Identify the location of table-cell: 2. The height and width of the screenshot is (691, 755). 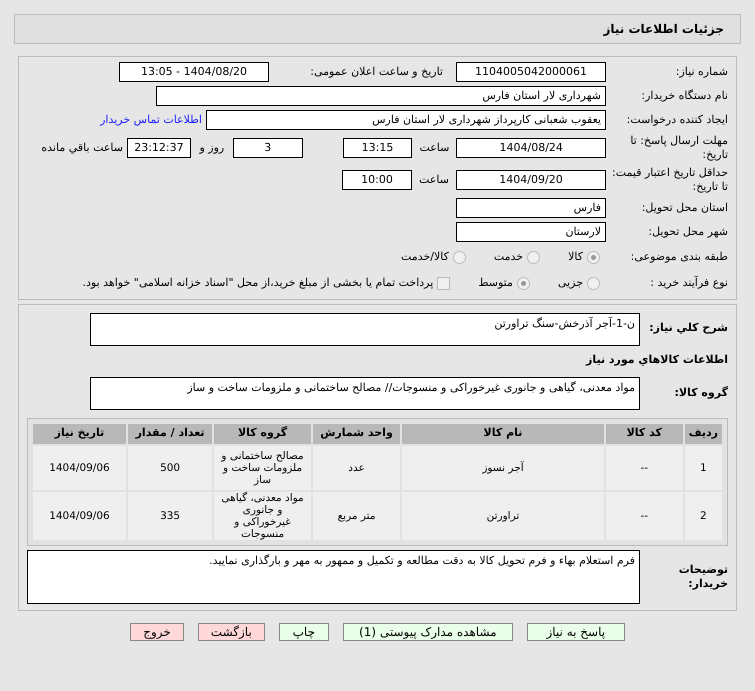
(703, 516).